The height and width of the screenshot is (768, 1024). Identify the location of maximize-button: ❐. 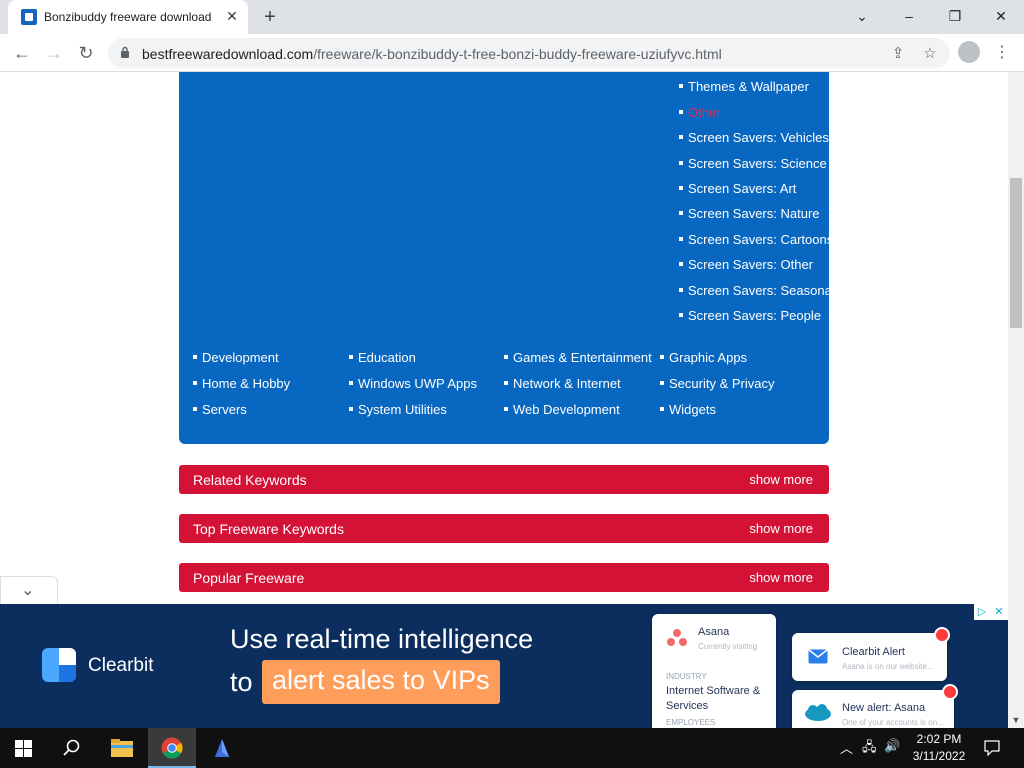
(955, 16).